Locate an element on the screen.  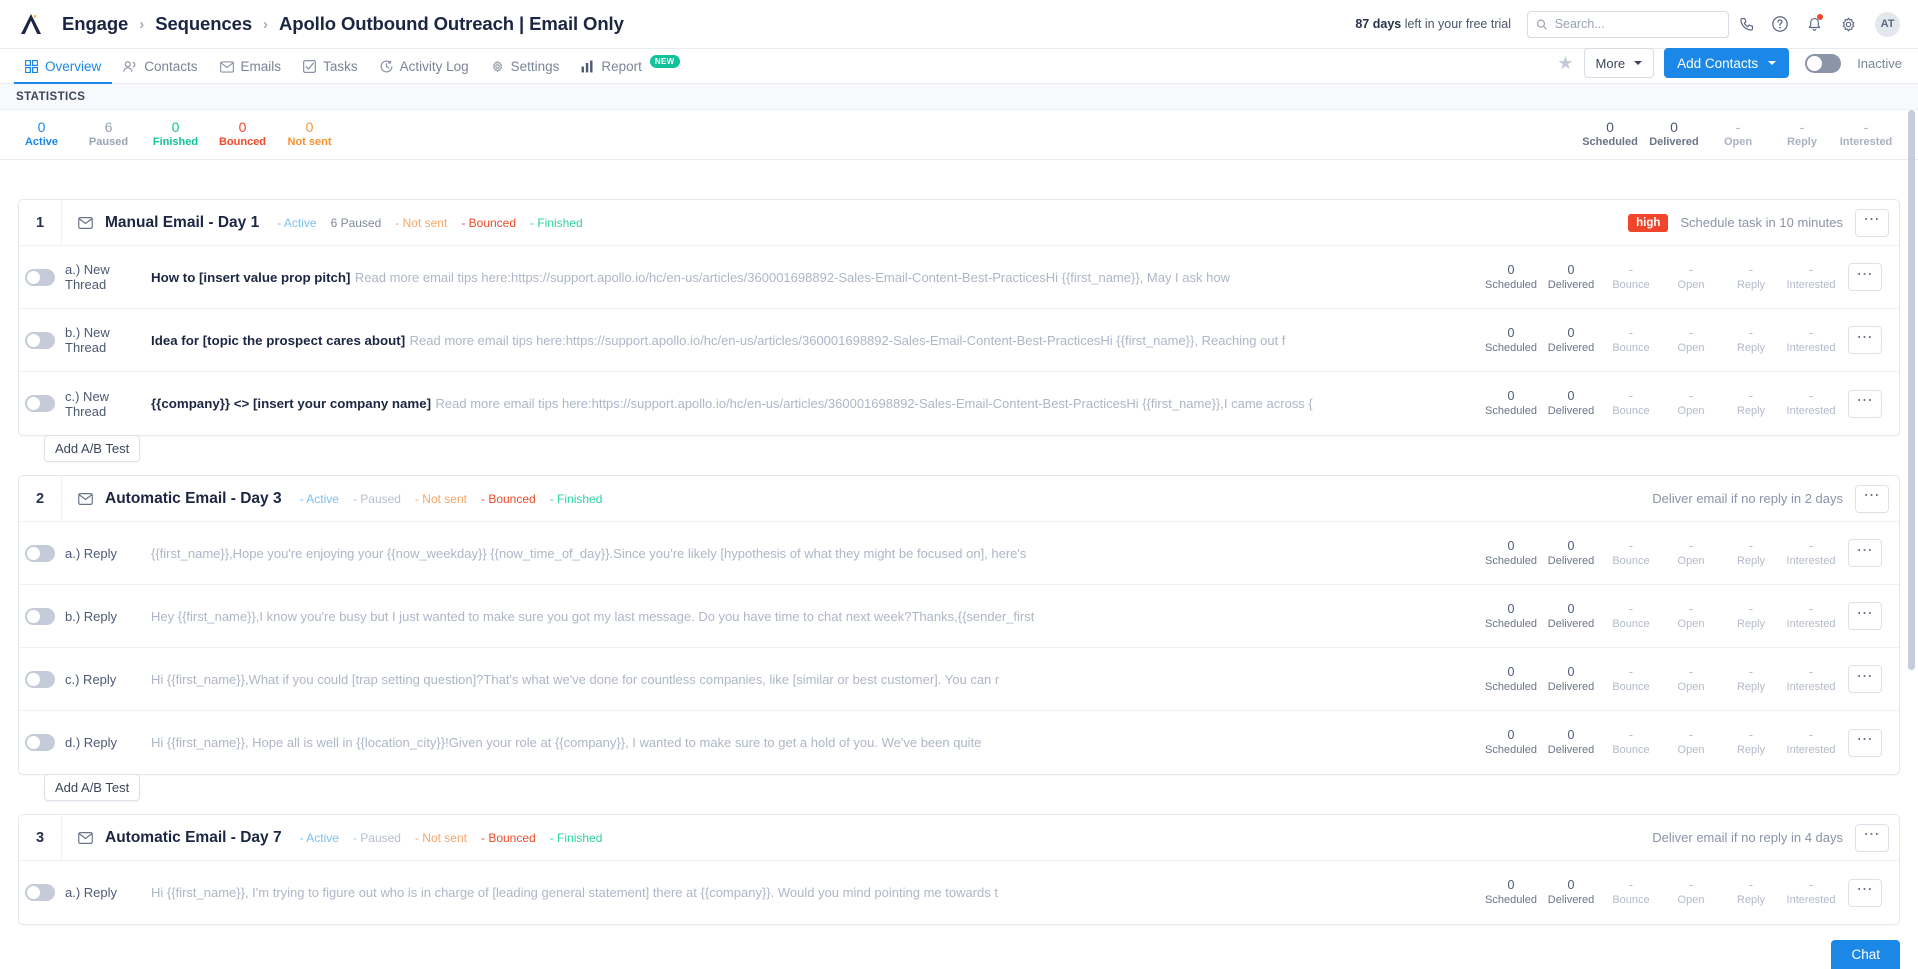
add-contacts-label: Add Contacts is located at coordinates (1718, 63).